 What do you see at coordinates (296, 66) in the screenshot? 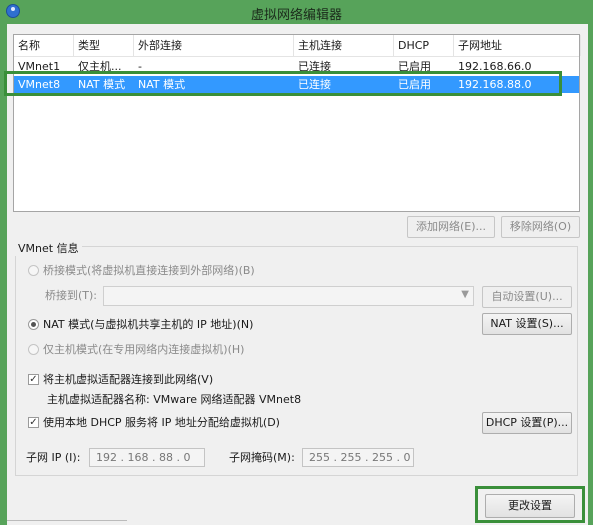
I see `table-row: VMnet1 仅主机... - 已连接 已启用 192.168.66.0` at bounding box center [296, 66].